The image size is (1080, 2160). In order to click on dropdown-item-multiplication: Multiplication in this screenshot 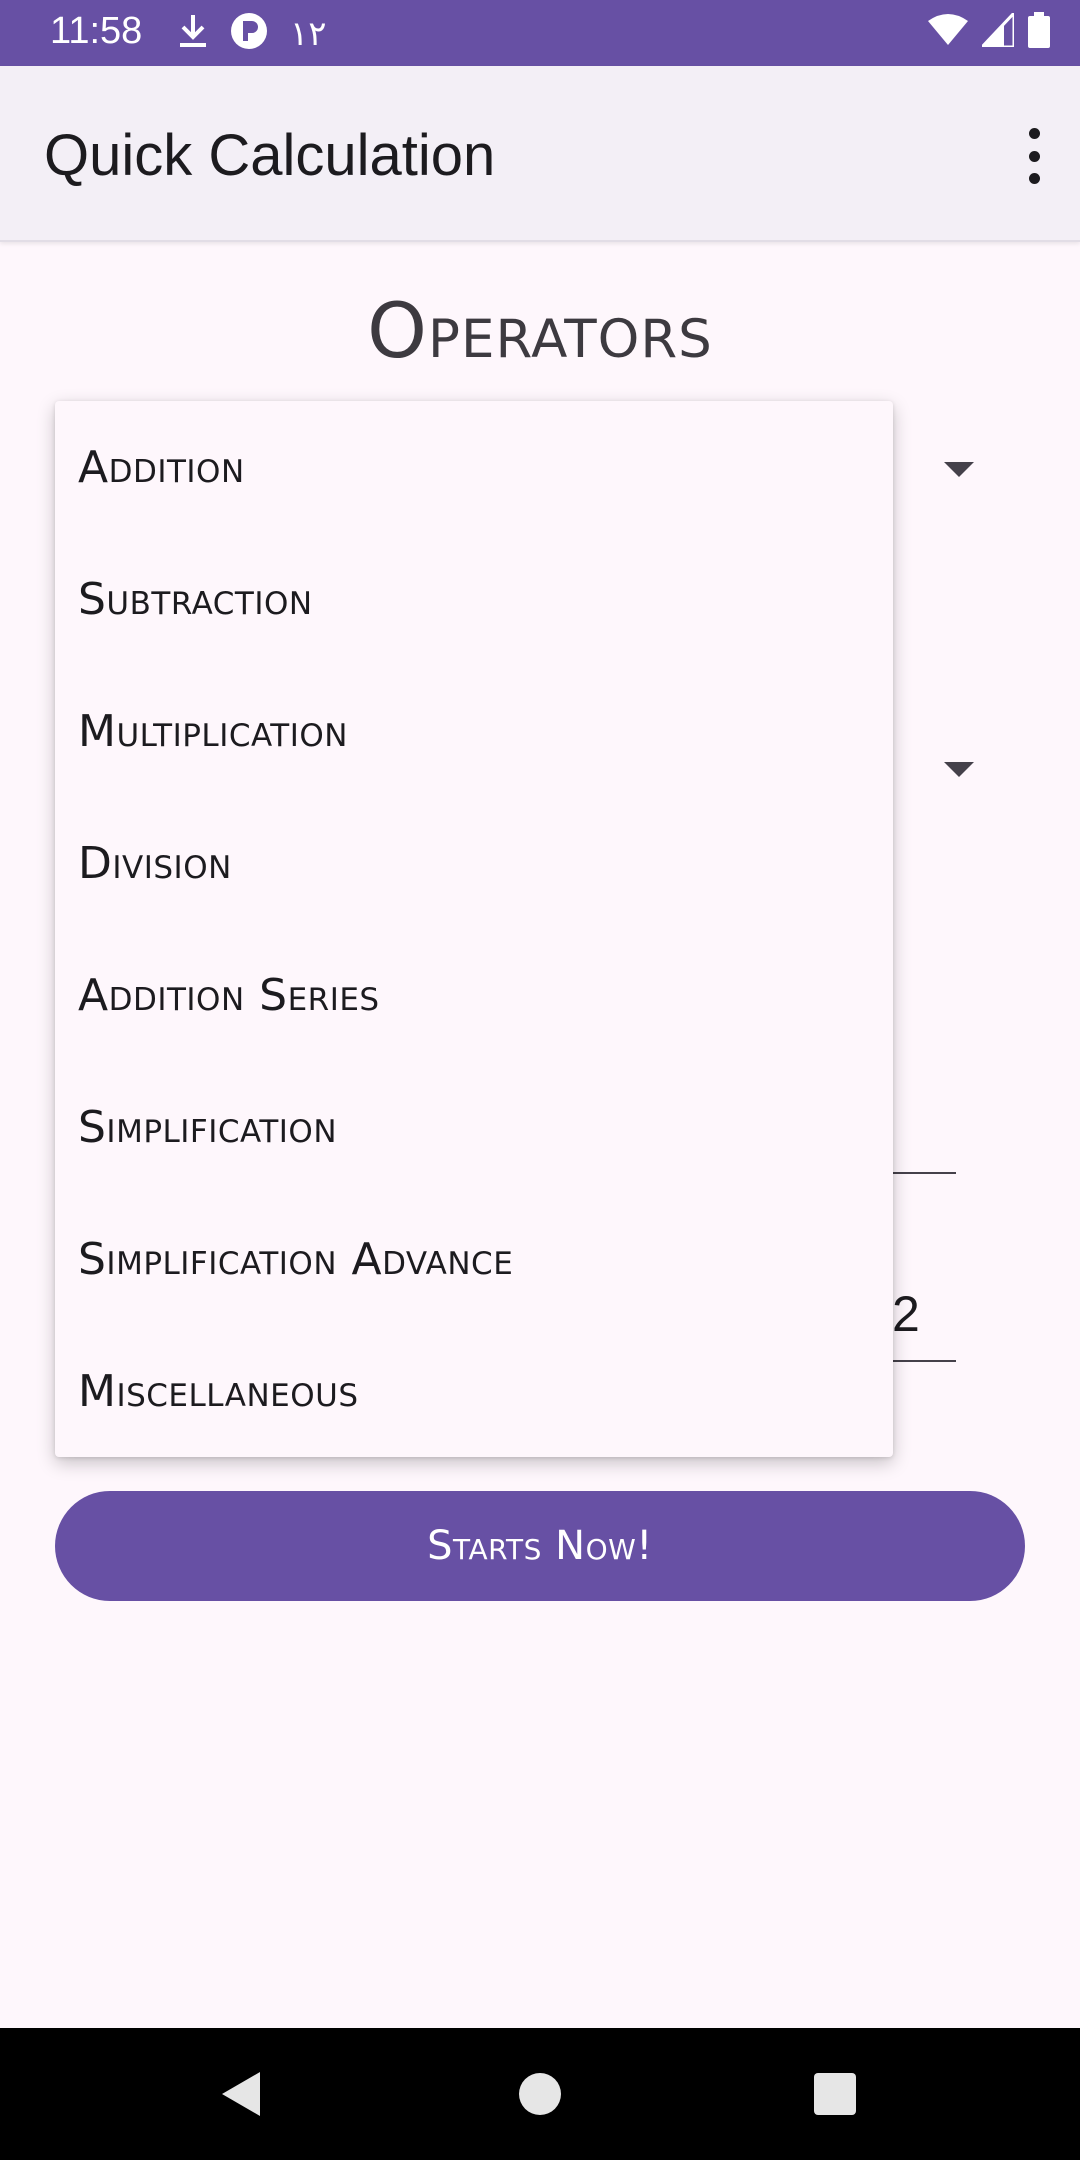, I will do `click(474, 731)`.